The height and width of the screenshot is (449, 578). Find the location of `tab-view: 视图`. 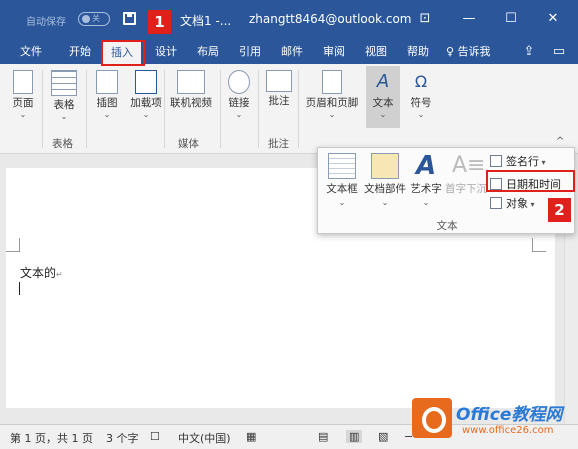

tab-view: 视图 is located at coordinates (376, 52).